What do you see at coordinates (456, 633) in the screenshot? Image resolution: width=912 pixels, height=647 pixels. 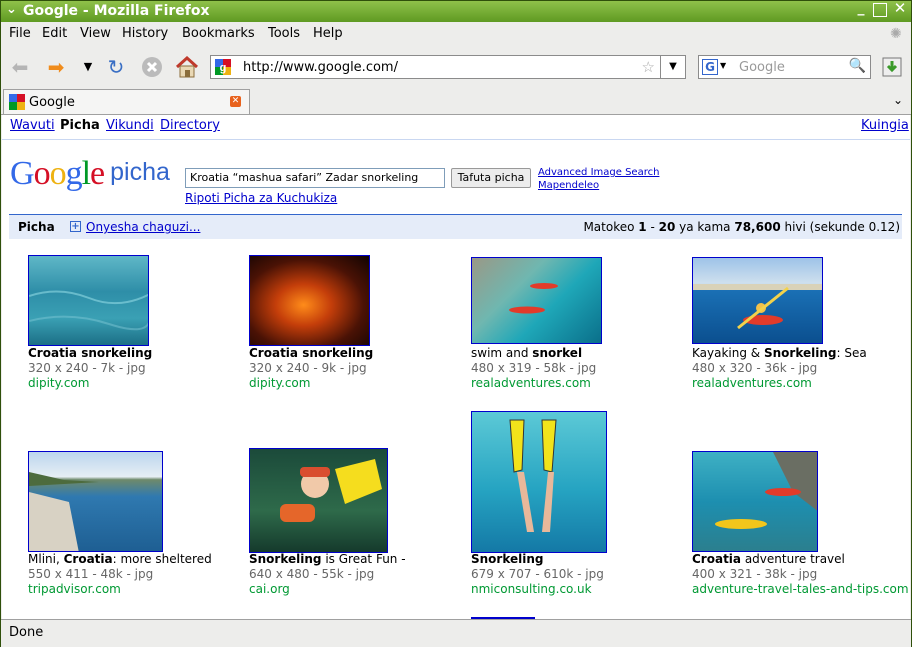 I see `status-bar: Done` at bounding box center [456, 633].